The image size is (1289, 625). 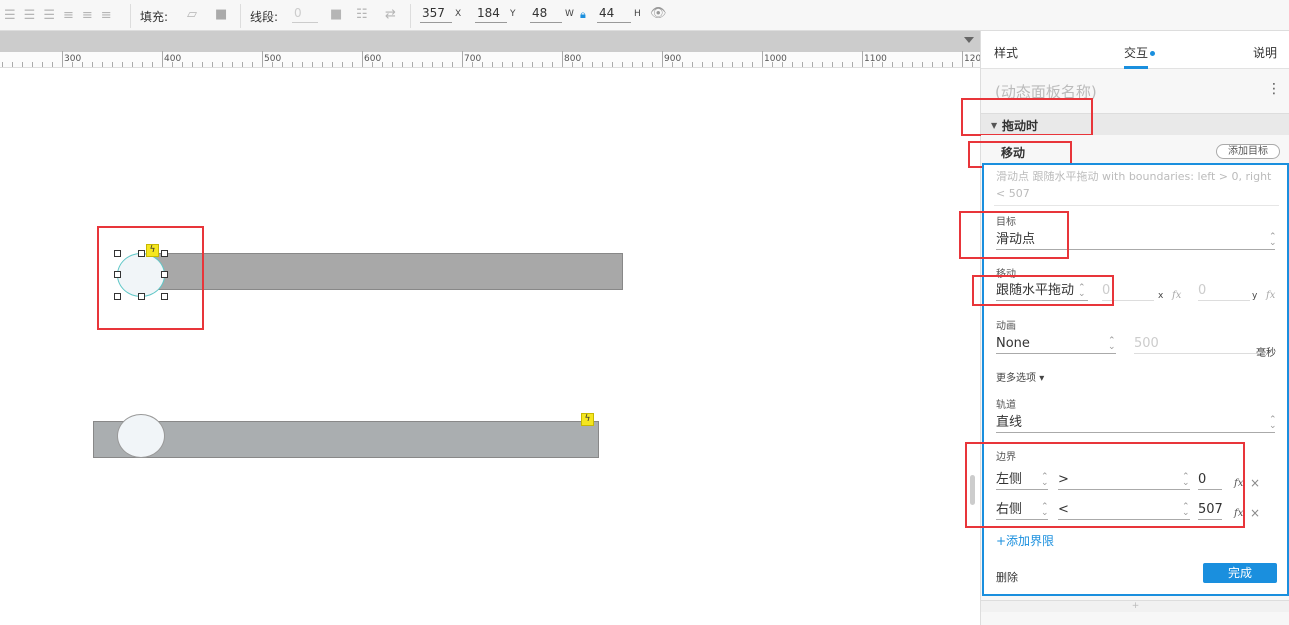 I want to click on align-bottom-icon: ≡, so click(x=106, y=15).